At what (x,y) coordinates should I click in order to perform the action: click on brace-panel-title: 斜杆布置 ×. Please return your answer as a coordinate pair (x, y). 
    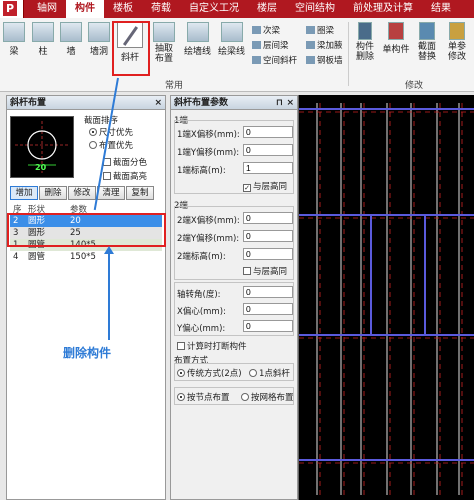
    Looking at the image, I should click on (86, 103).